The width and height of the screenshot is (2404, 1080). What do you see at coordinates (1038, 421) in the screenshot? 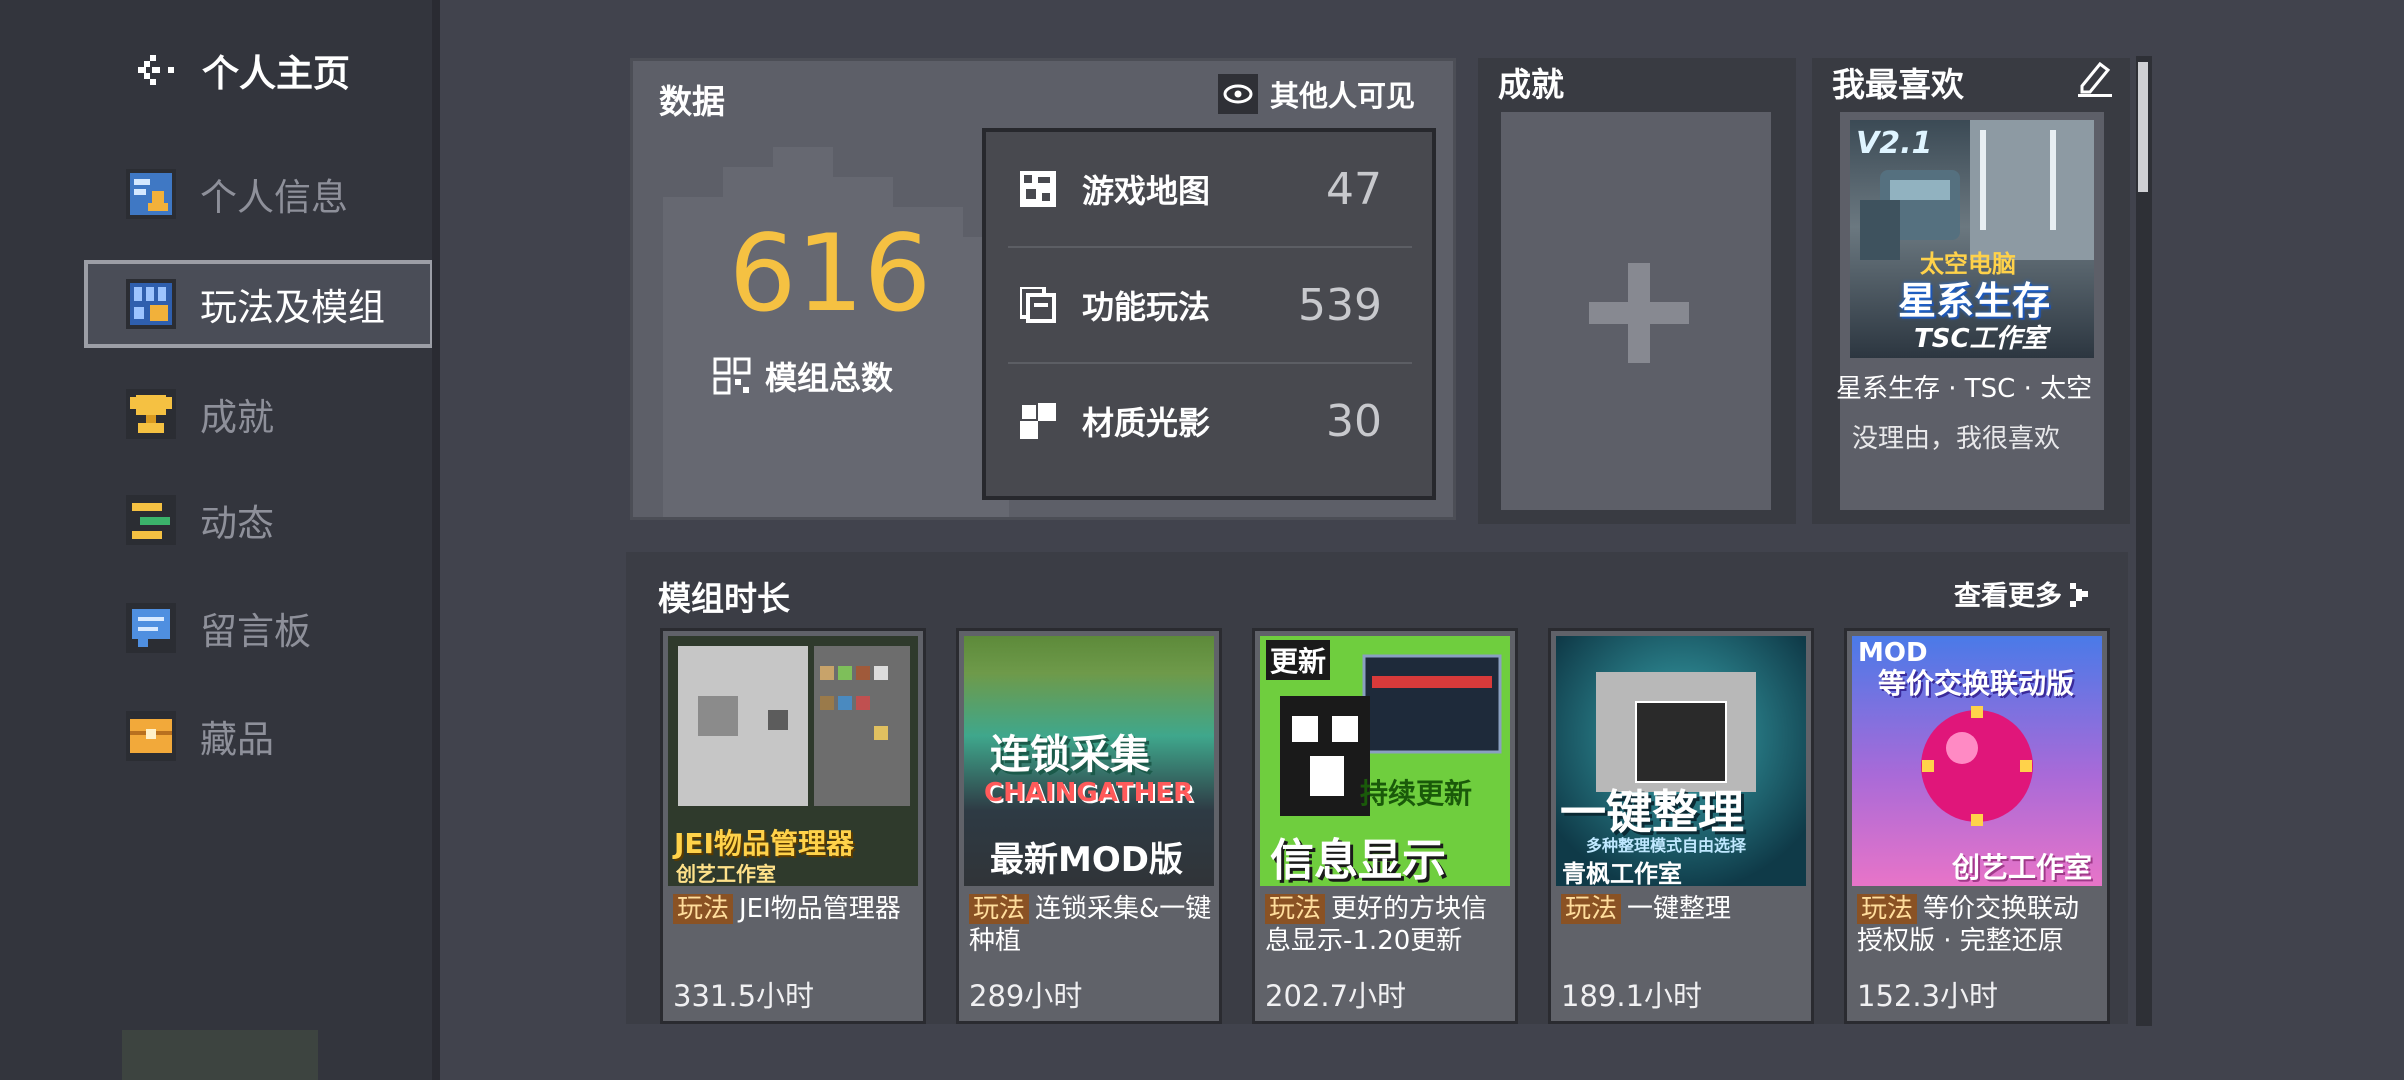
I see `texture-icon` at bounding box center [1038, 421].